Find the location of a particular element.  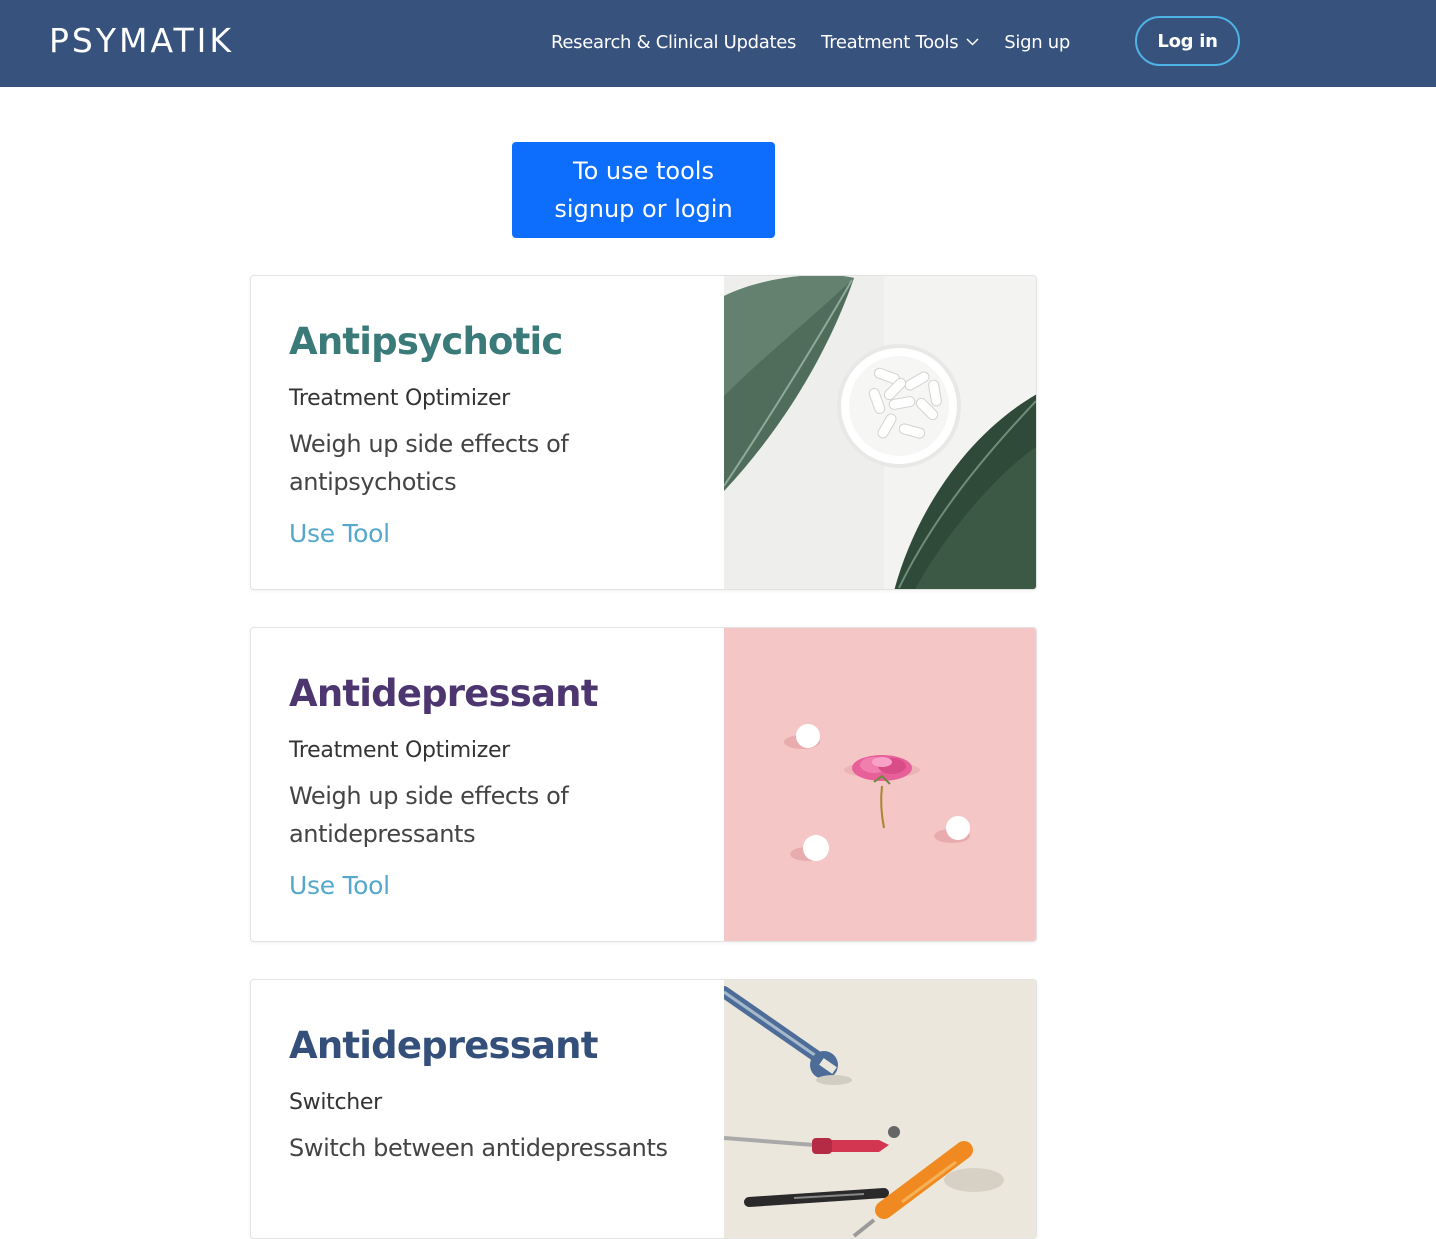

pills-and-leaves-image is located at coordinates (880, 432).